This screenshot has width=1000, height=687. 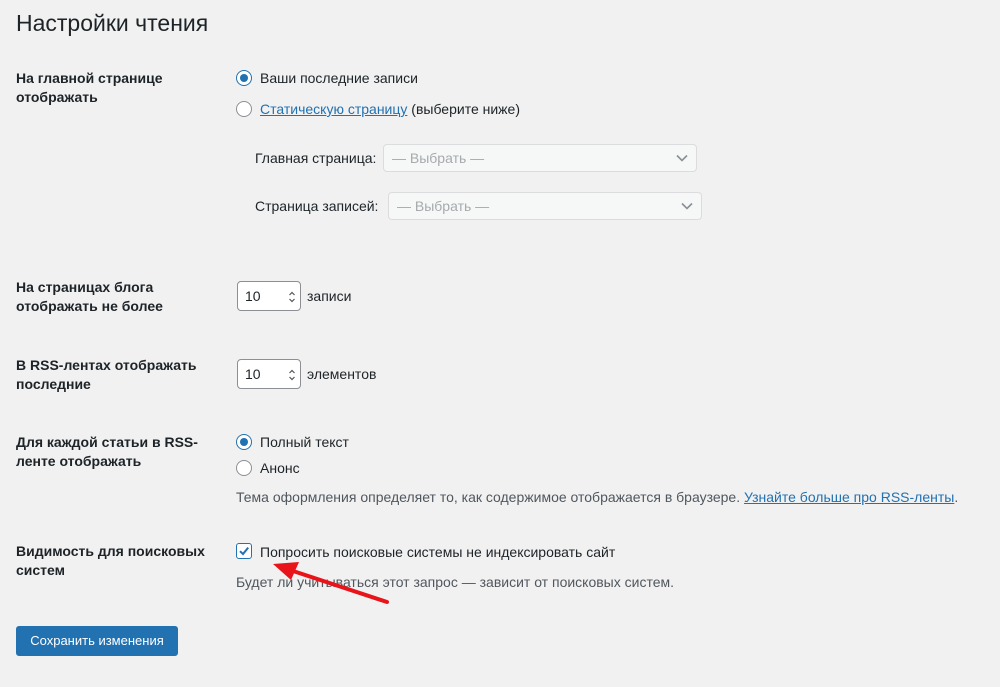 I want to click on rss-items-value: 10, so click(x=253, y=374).